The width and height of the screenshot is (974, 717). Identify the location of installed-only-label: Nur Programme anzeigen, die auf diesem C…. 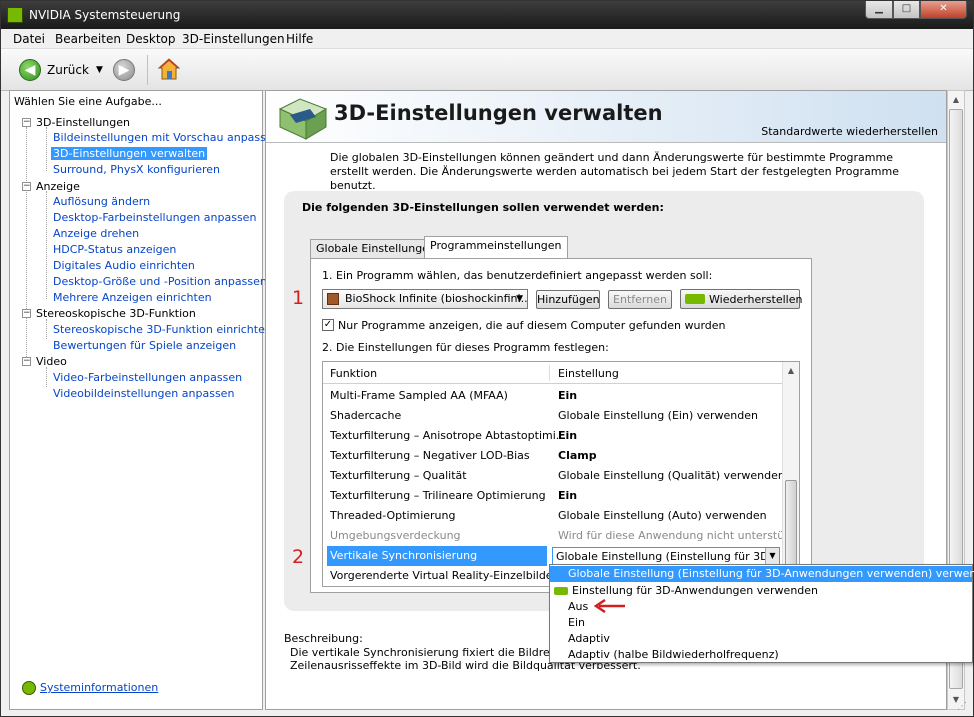
(532, 325).